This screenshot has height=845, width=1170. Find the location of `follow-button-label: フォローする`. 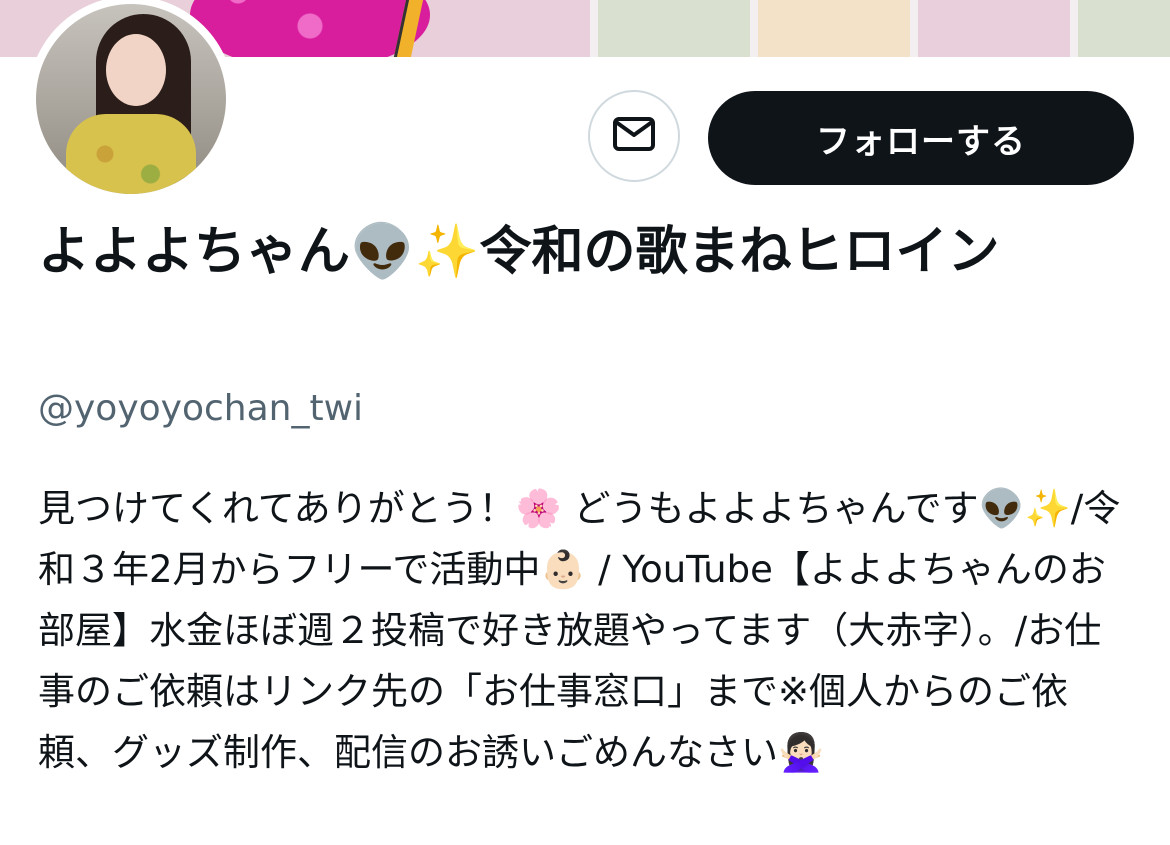

follow-button-label: フォローする is located at coordinates (921, 141).